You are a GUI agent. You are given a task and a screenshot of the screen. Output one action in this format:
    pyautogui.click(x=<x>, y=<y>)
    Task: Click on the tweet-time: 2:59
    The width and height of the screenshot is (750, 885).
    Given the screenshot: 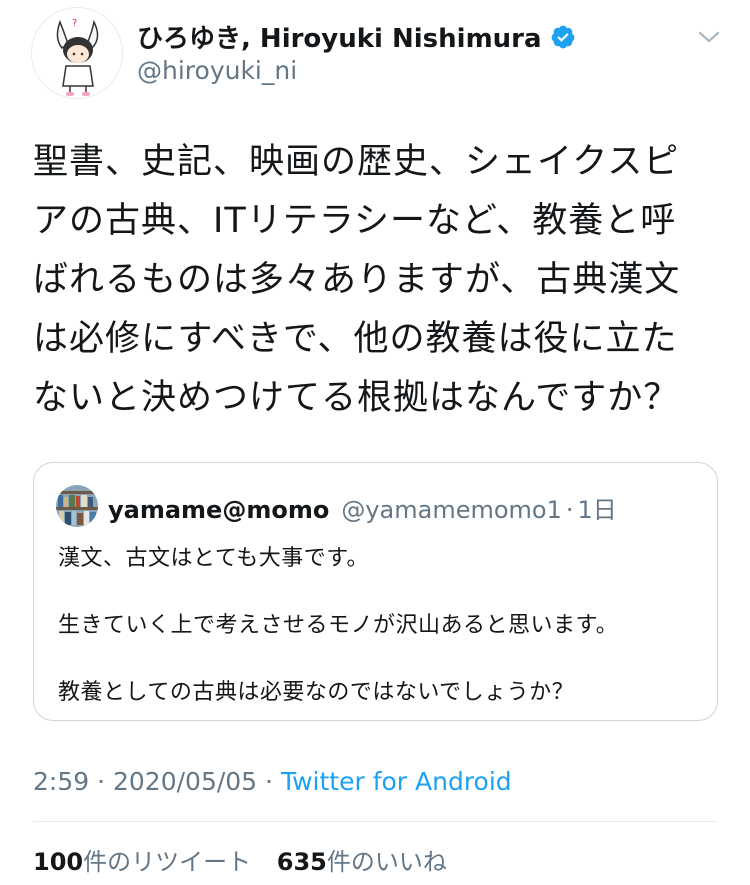 What is the action you would take?
    pyautogui.click(x=61, y=781)
    